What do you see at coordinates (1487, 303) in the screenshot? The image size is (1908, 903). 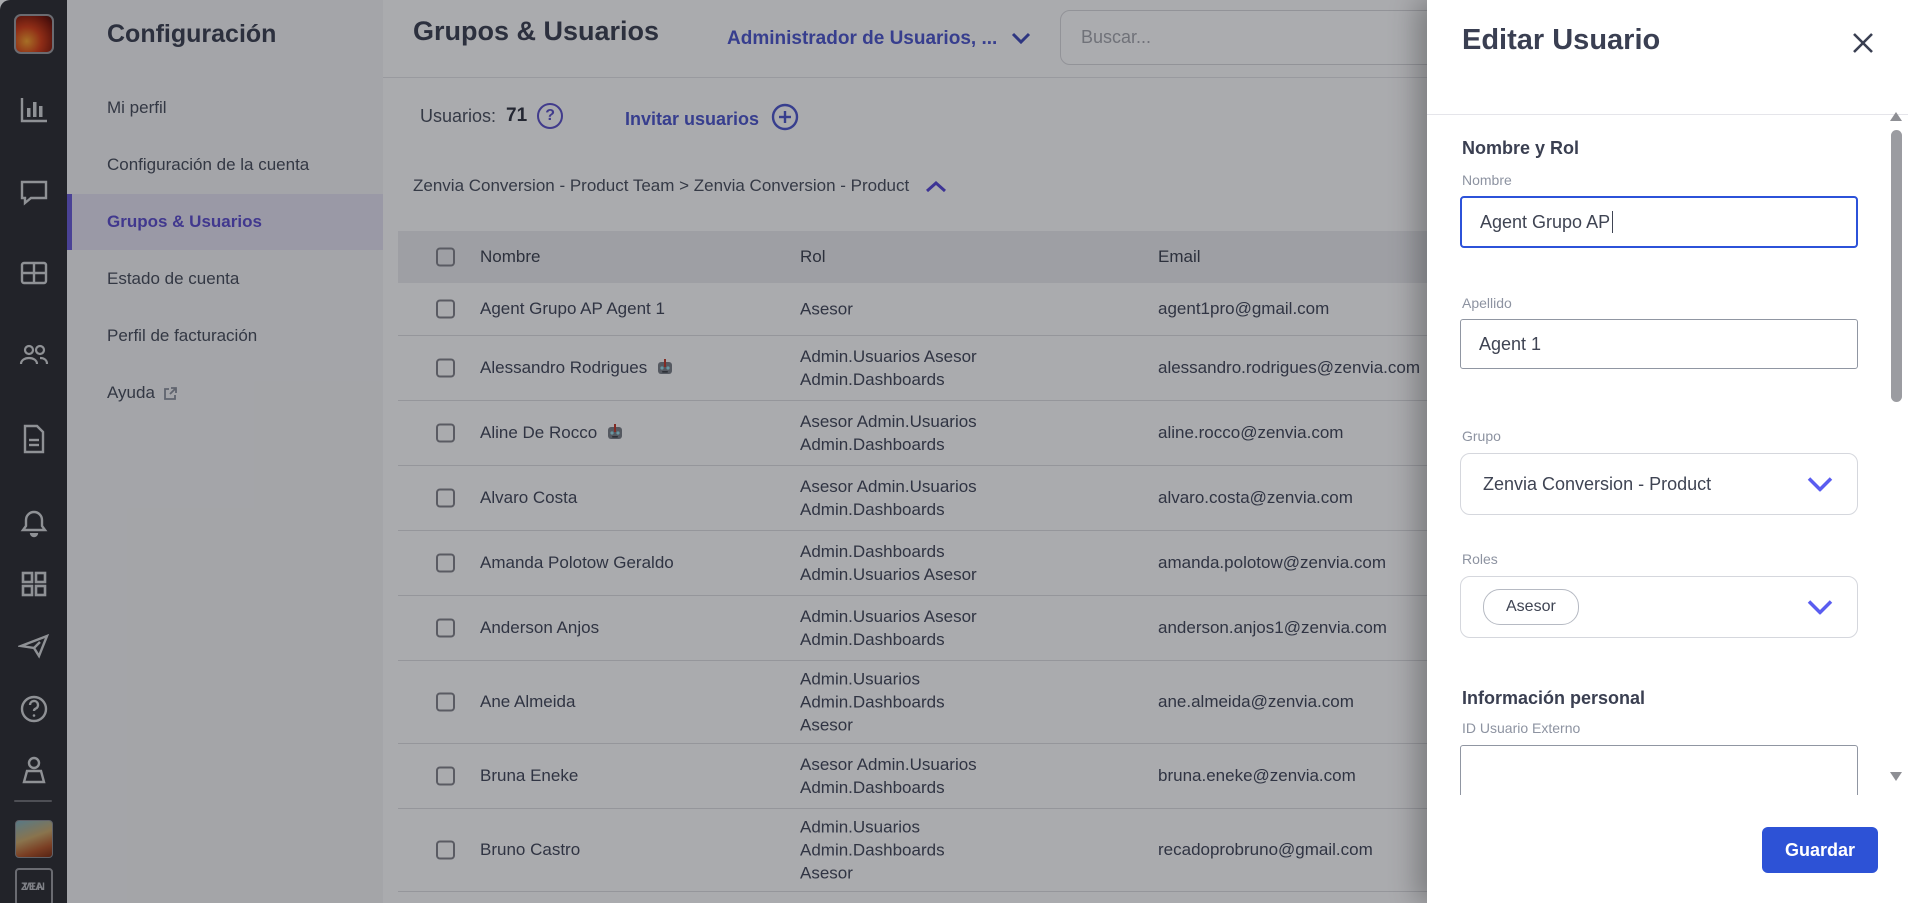 I see `apellido-label: Apellido` at bounding box center [1487, 303].